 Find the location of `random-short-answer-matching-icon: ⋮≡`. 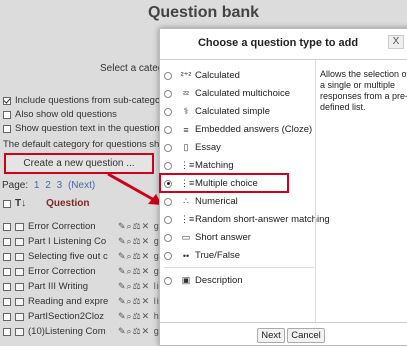

random-short-answer-matching-icon: ⋮≡ is located at coordinates (187, 219).